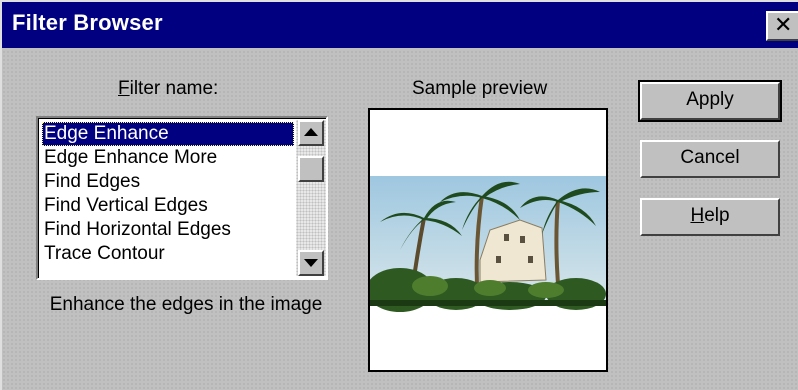 The image size is (798, 390). Describe the element at coordinates (168, 230) in the screenshot. I see `filter-item-find-horizontal-edges: Find Horizontal Edges` at that location.